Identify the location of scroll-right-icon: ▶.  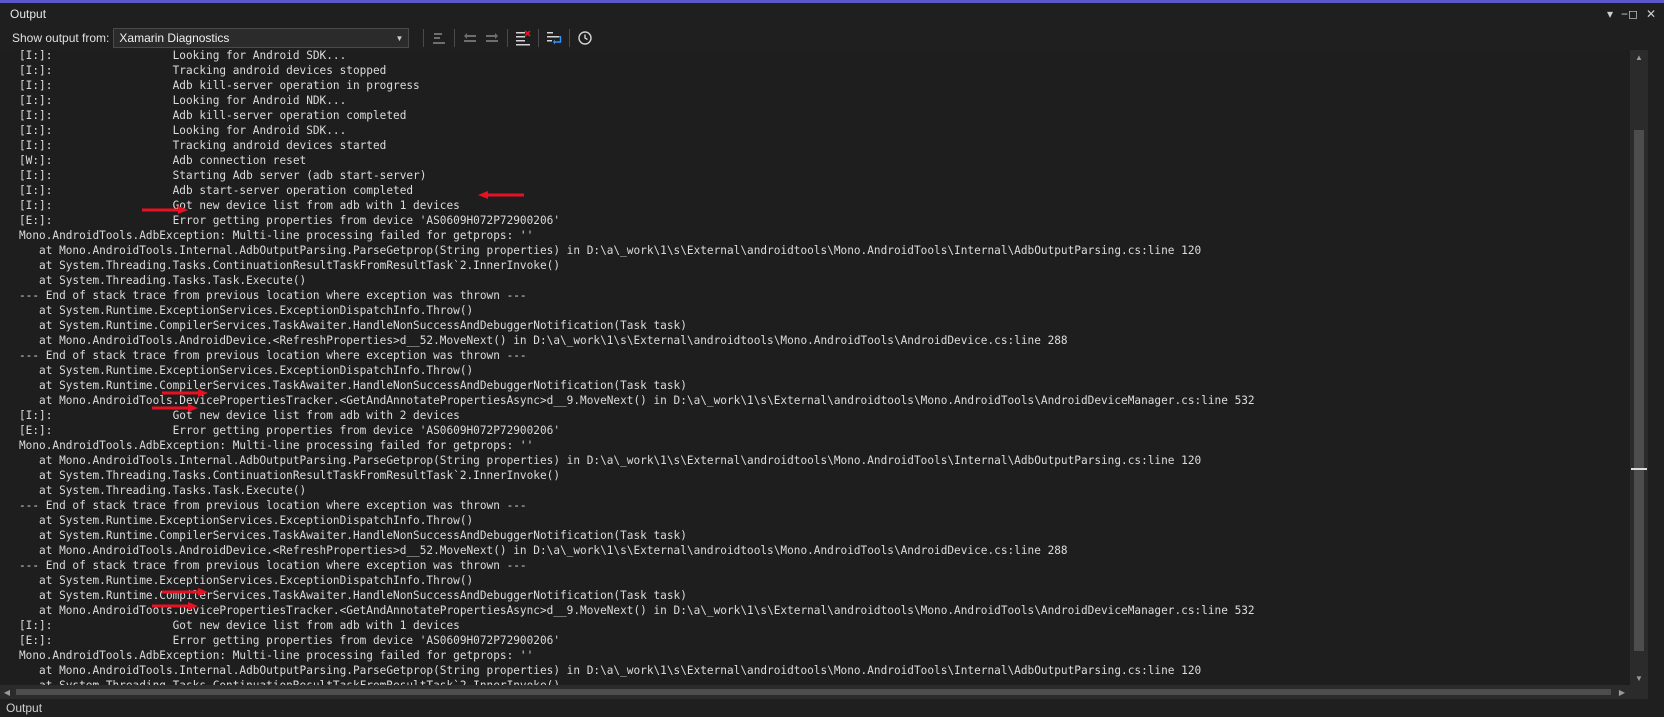
(1622, 692).